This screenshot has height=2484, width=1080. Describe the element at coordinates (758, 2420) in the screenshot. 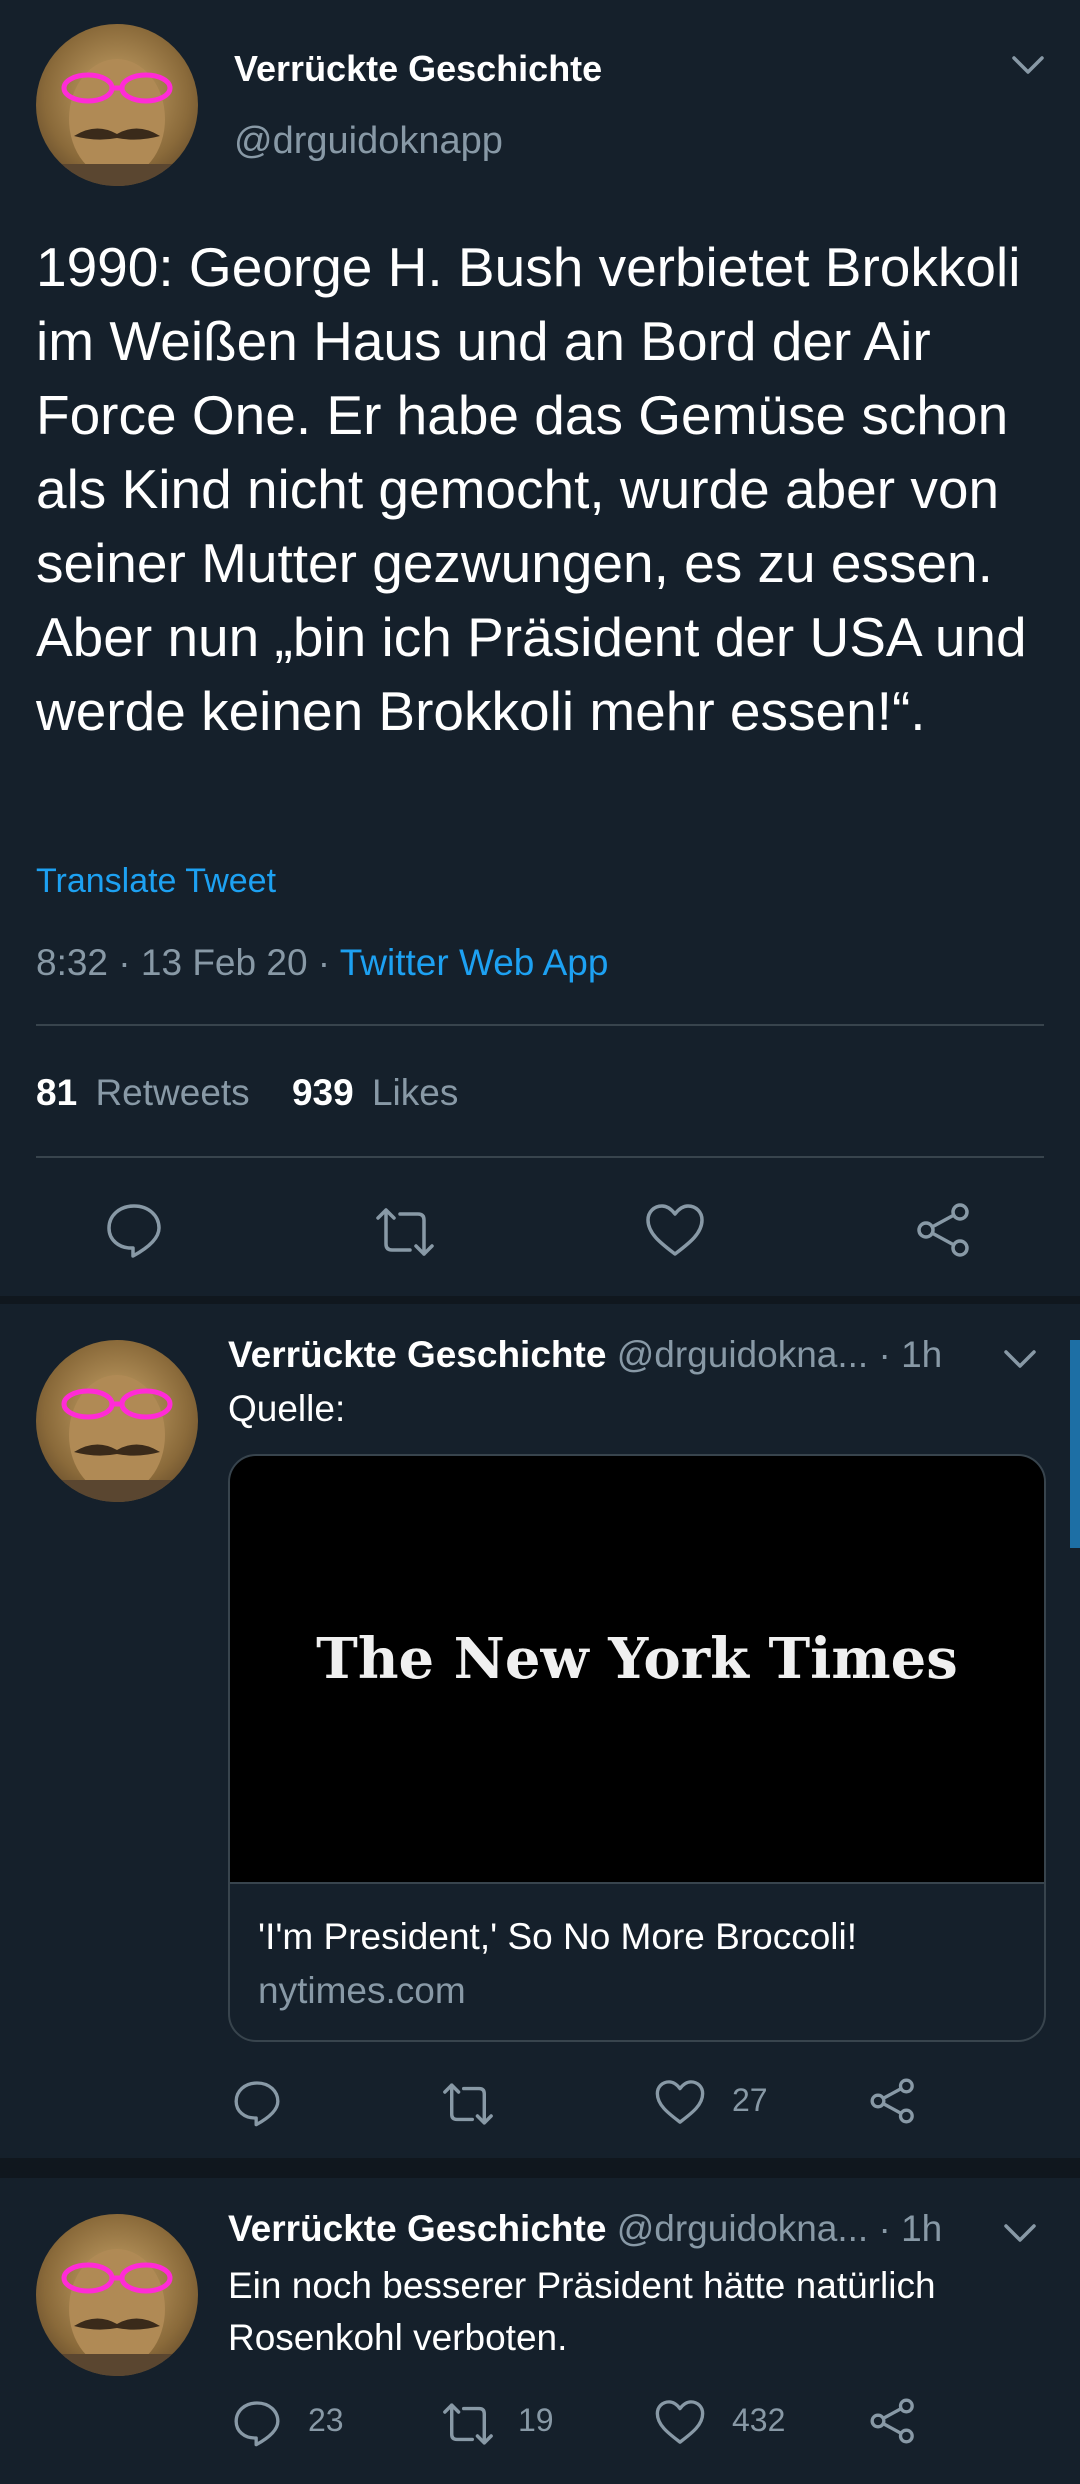

I see `like-count: 432` at that location.